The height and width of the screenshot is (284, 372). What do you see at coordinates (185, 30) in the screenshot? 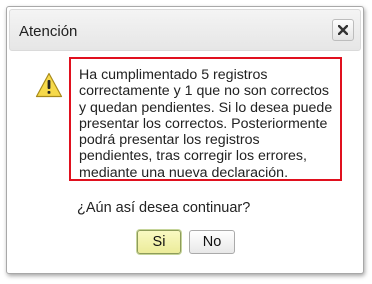
I see `dialog-titlebar: Atención` at bounding box center [185, 30].